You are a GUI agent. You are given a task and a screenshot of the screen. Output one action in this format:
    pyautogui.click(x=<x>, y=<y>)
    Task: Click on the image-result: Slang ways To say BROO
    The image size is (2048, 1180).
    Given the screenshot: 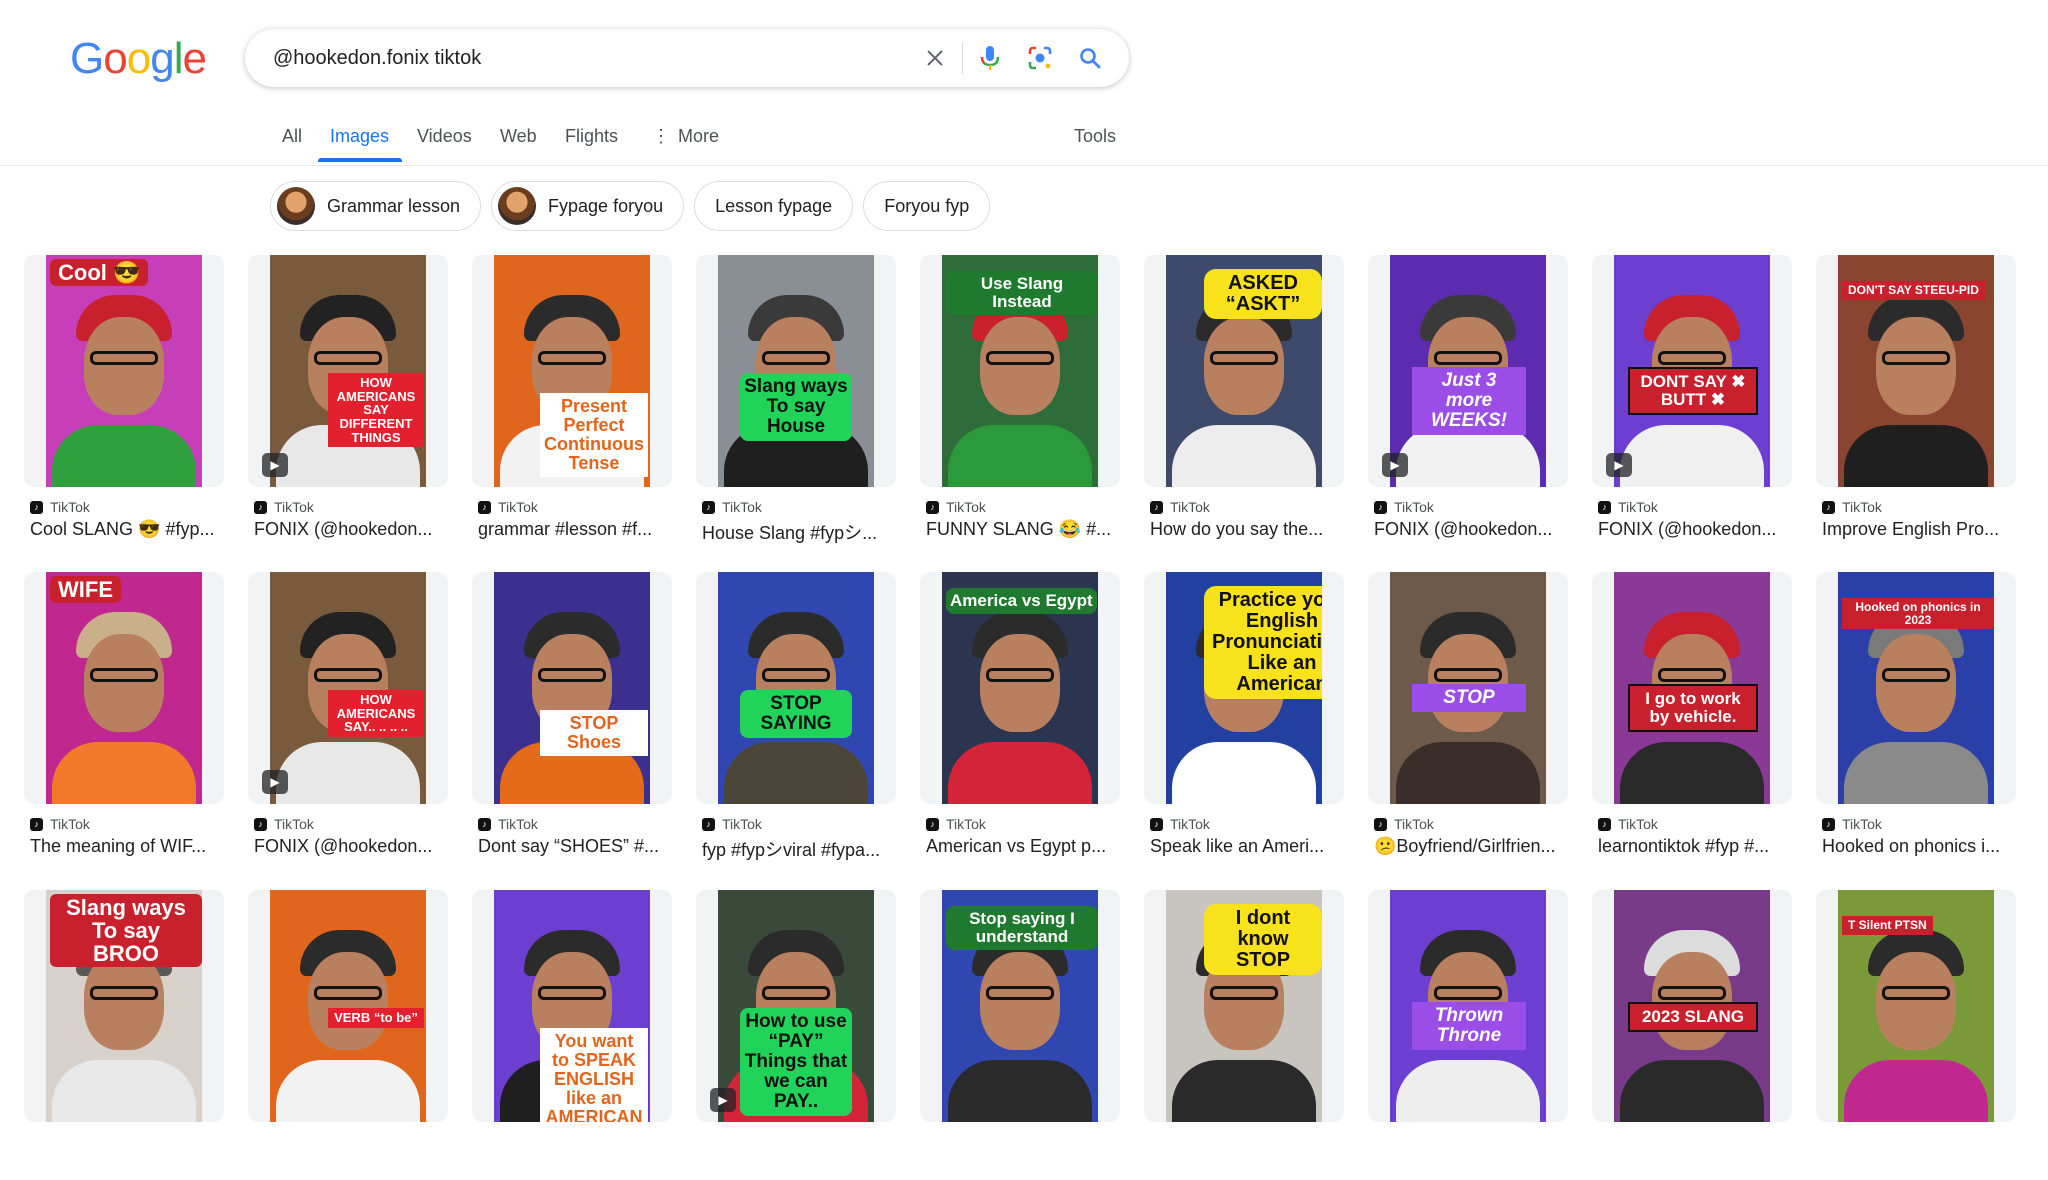 What is the action you would take?
    pyautogui.click(x=124, y=1035)
    